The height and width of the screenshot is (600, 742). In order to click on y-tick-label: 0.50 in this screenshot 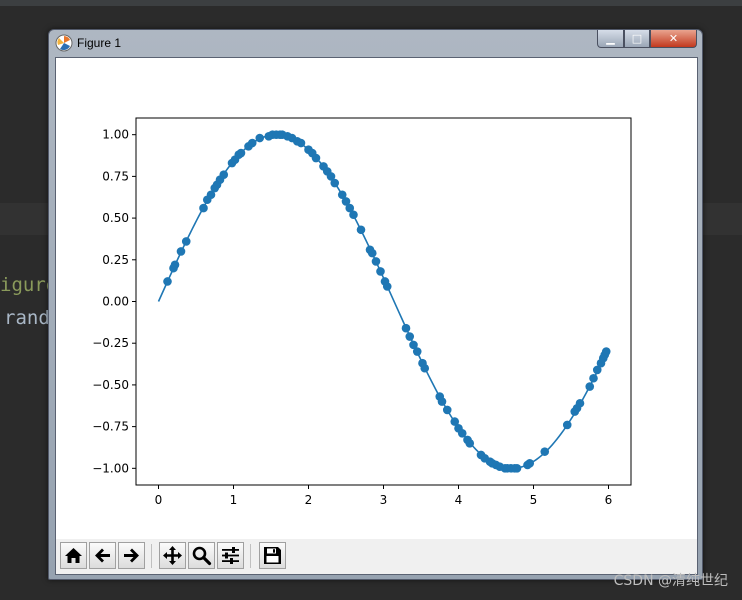, I will do `click(115, 218)`.